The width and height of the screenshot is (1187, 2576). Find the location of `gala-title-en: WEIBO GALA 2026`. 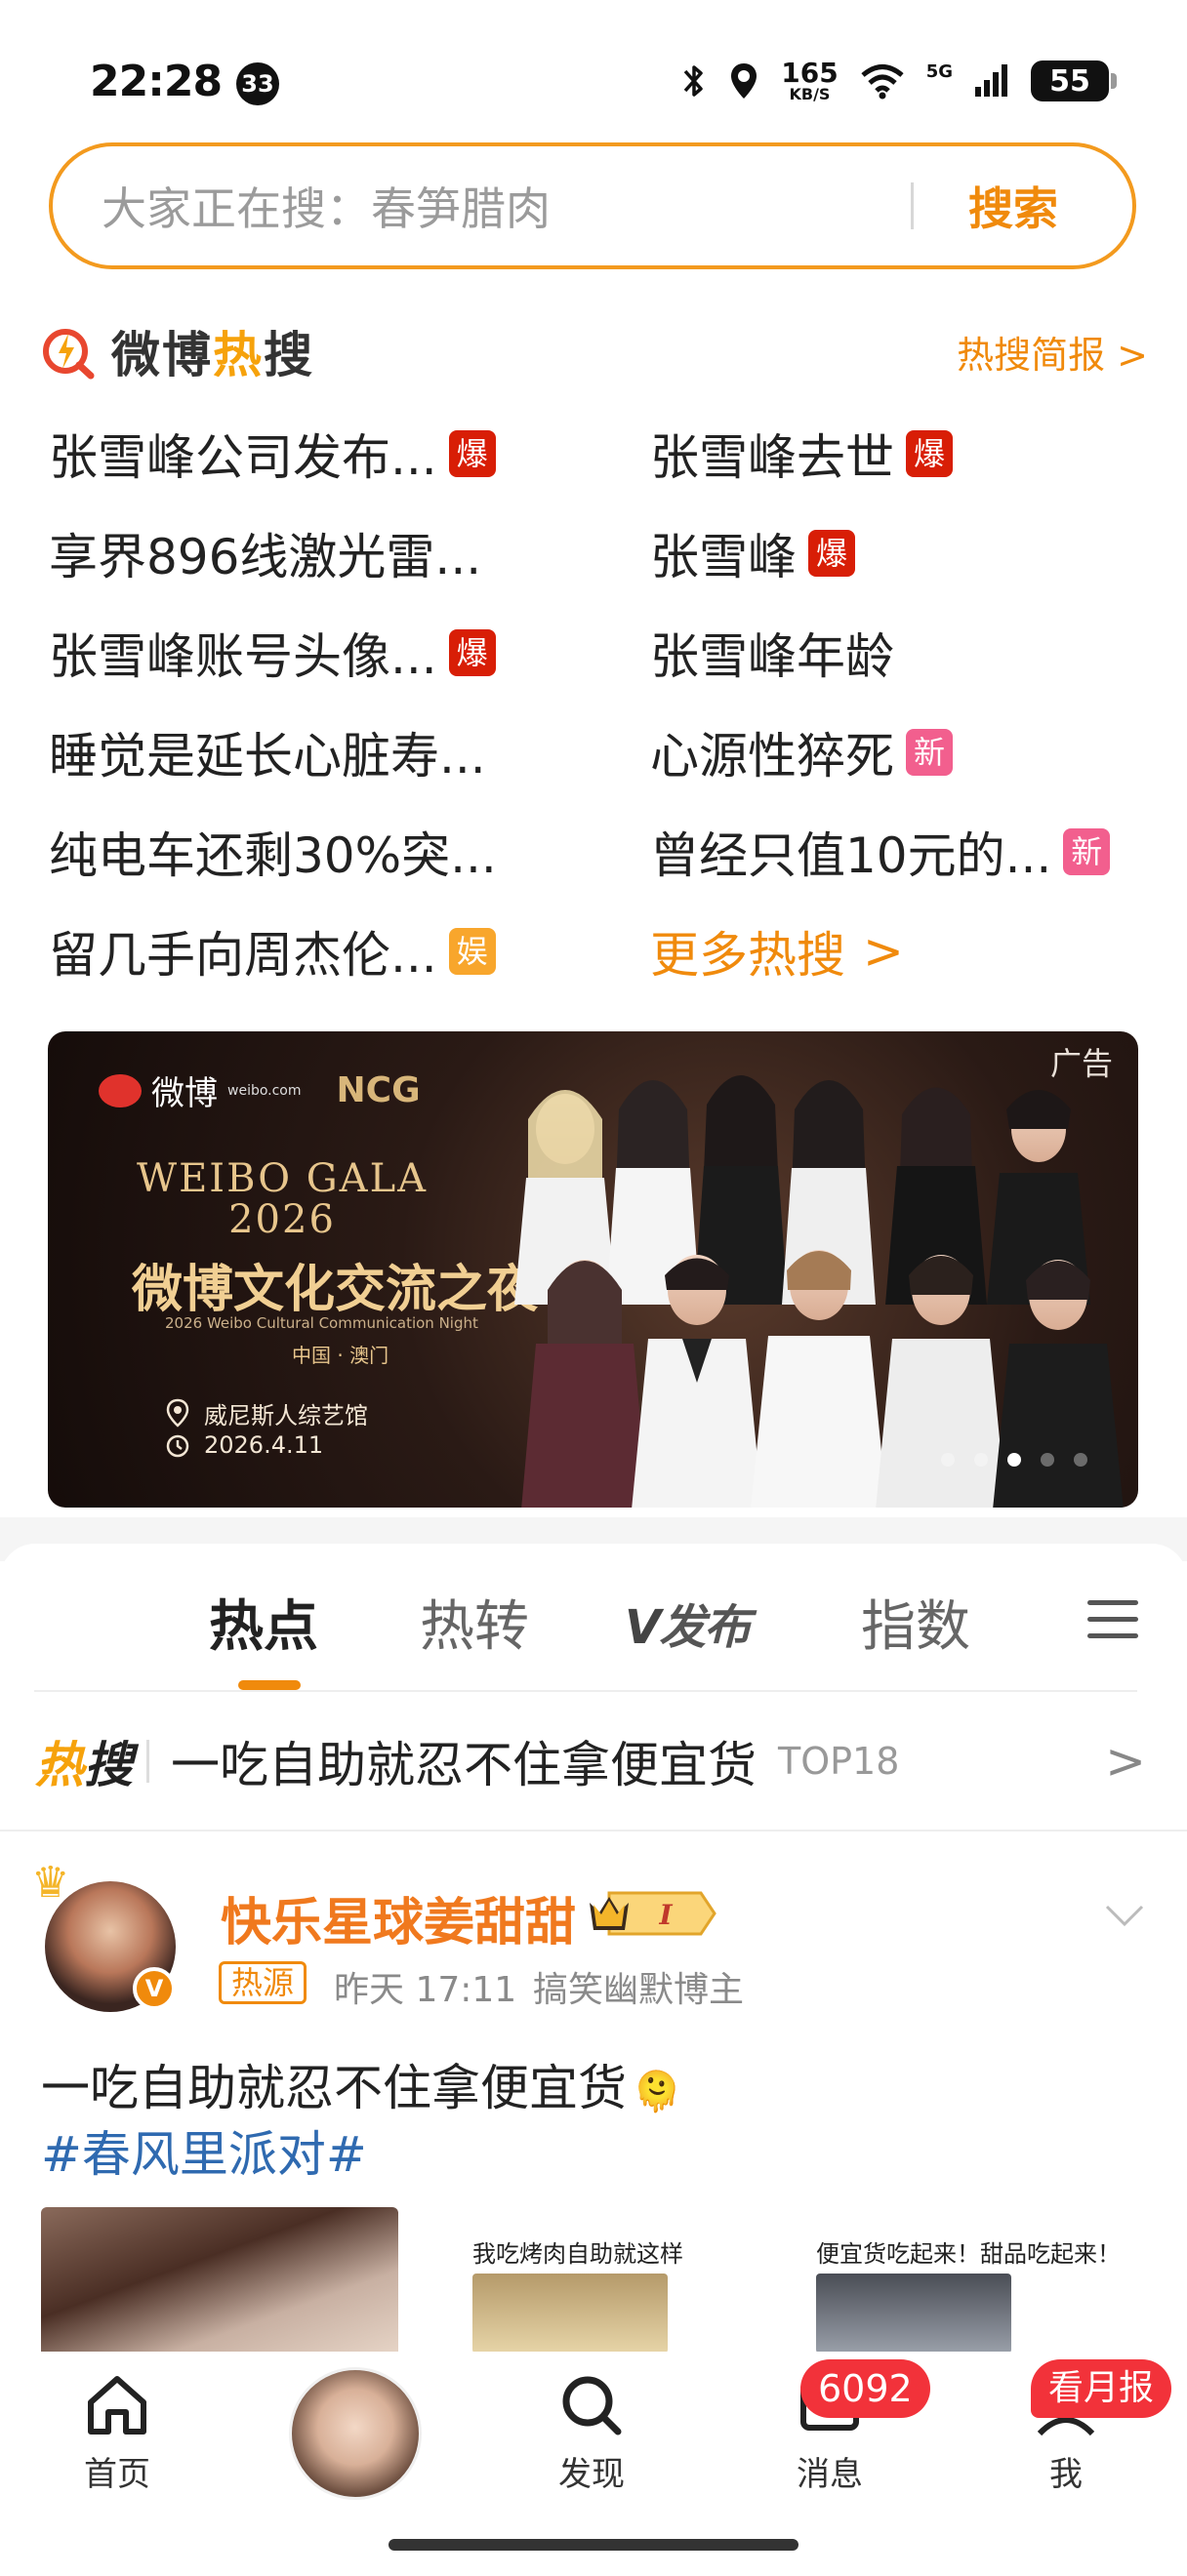

gala-title-en: WEIBO GALA 2026 is located at coordinates (282, 1199).